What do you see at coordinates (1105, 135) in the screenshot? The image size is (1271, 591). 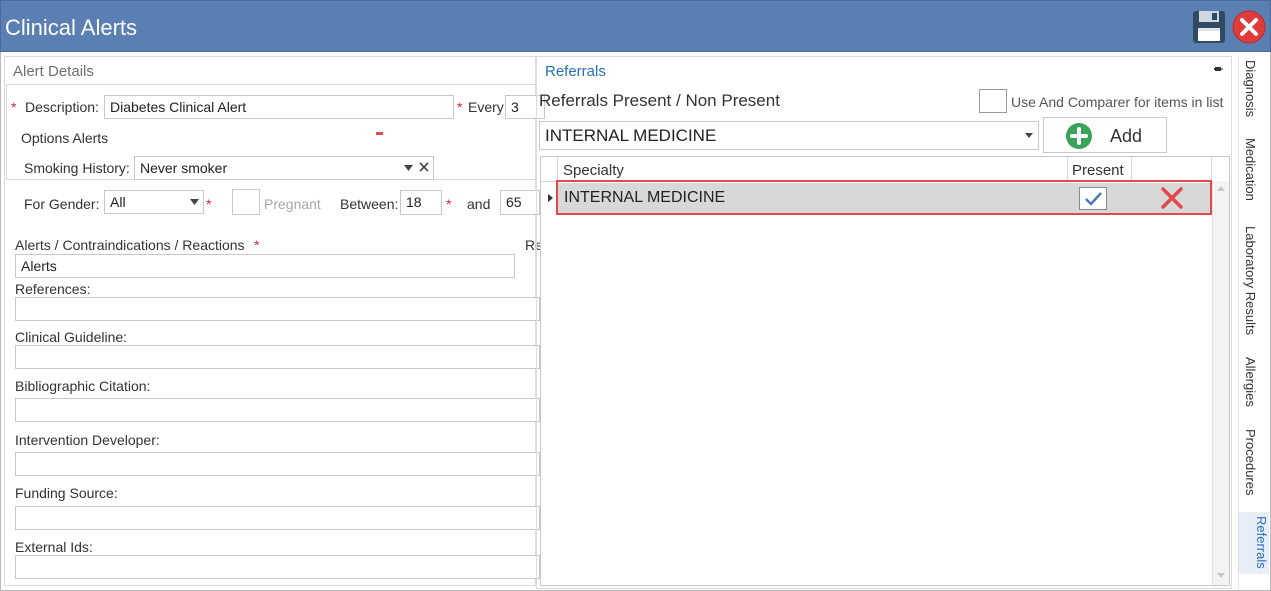 I see `add-button: Add` at bounding box center [1105, 135].